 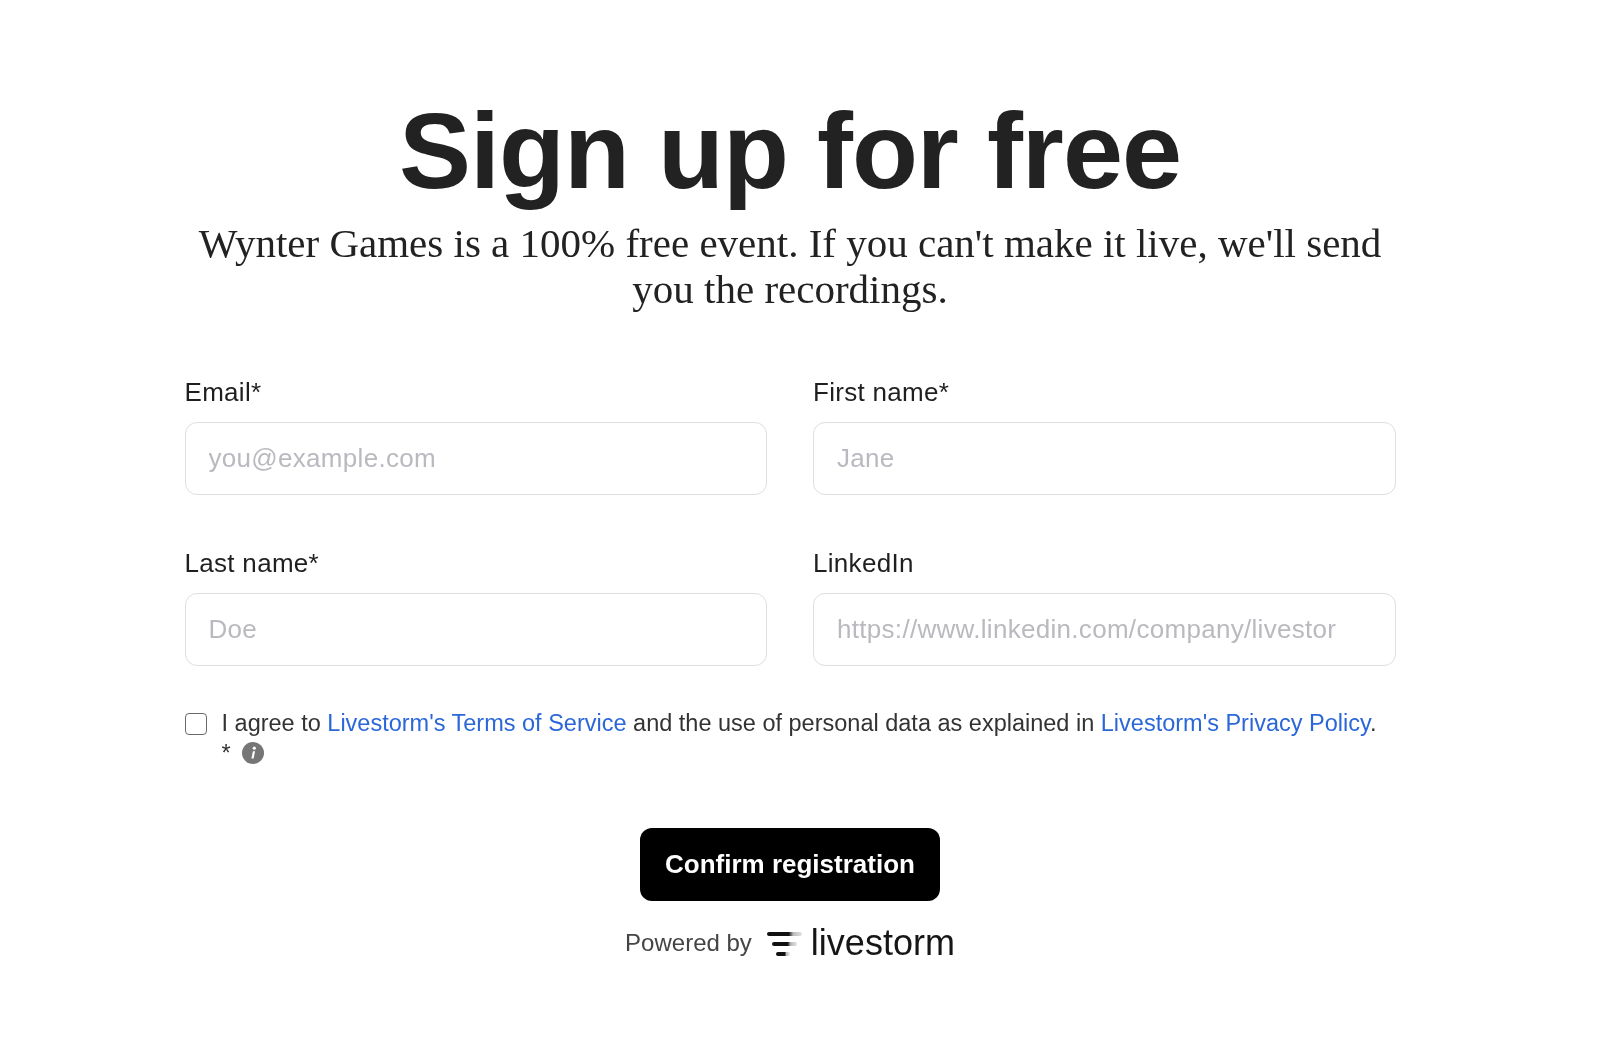 I want to click on field-label: LinkedIn, so click(x=863, y=563).